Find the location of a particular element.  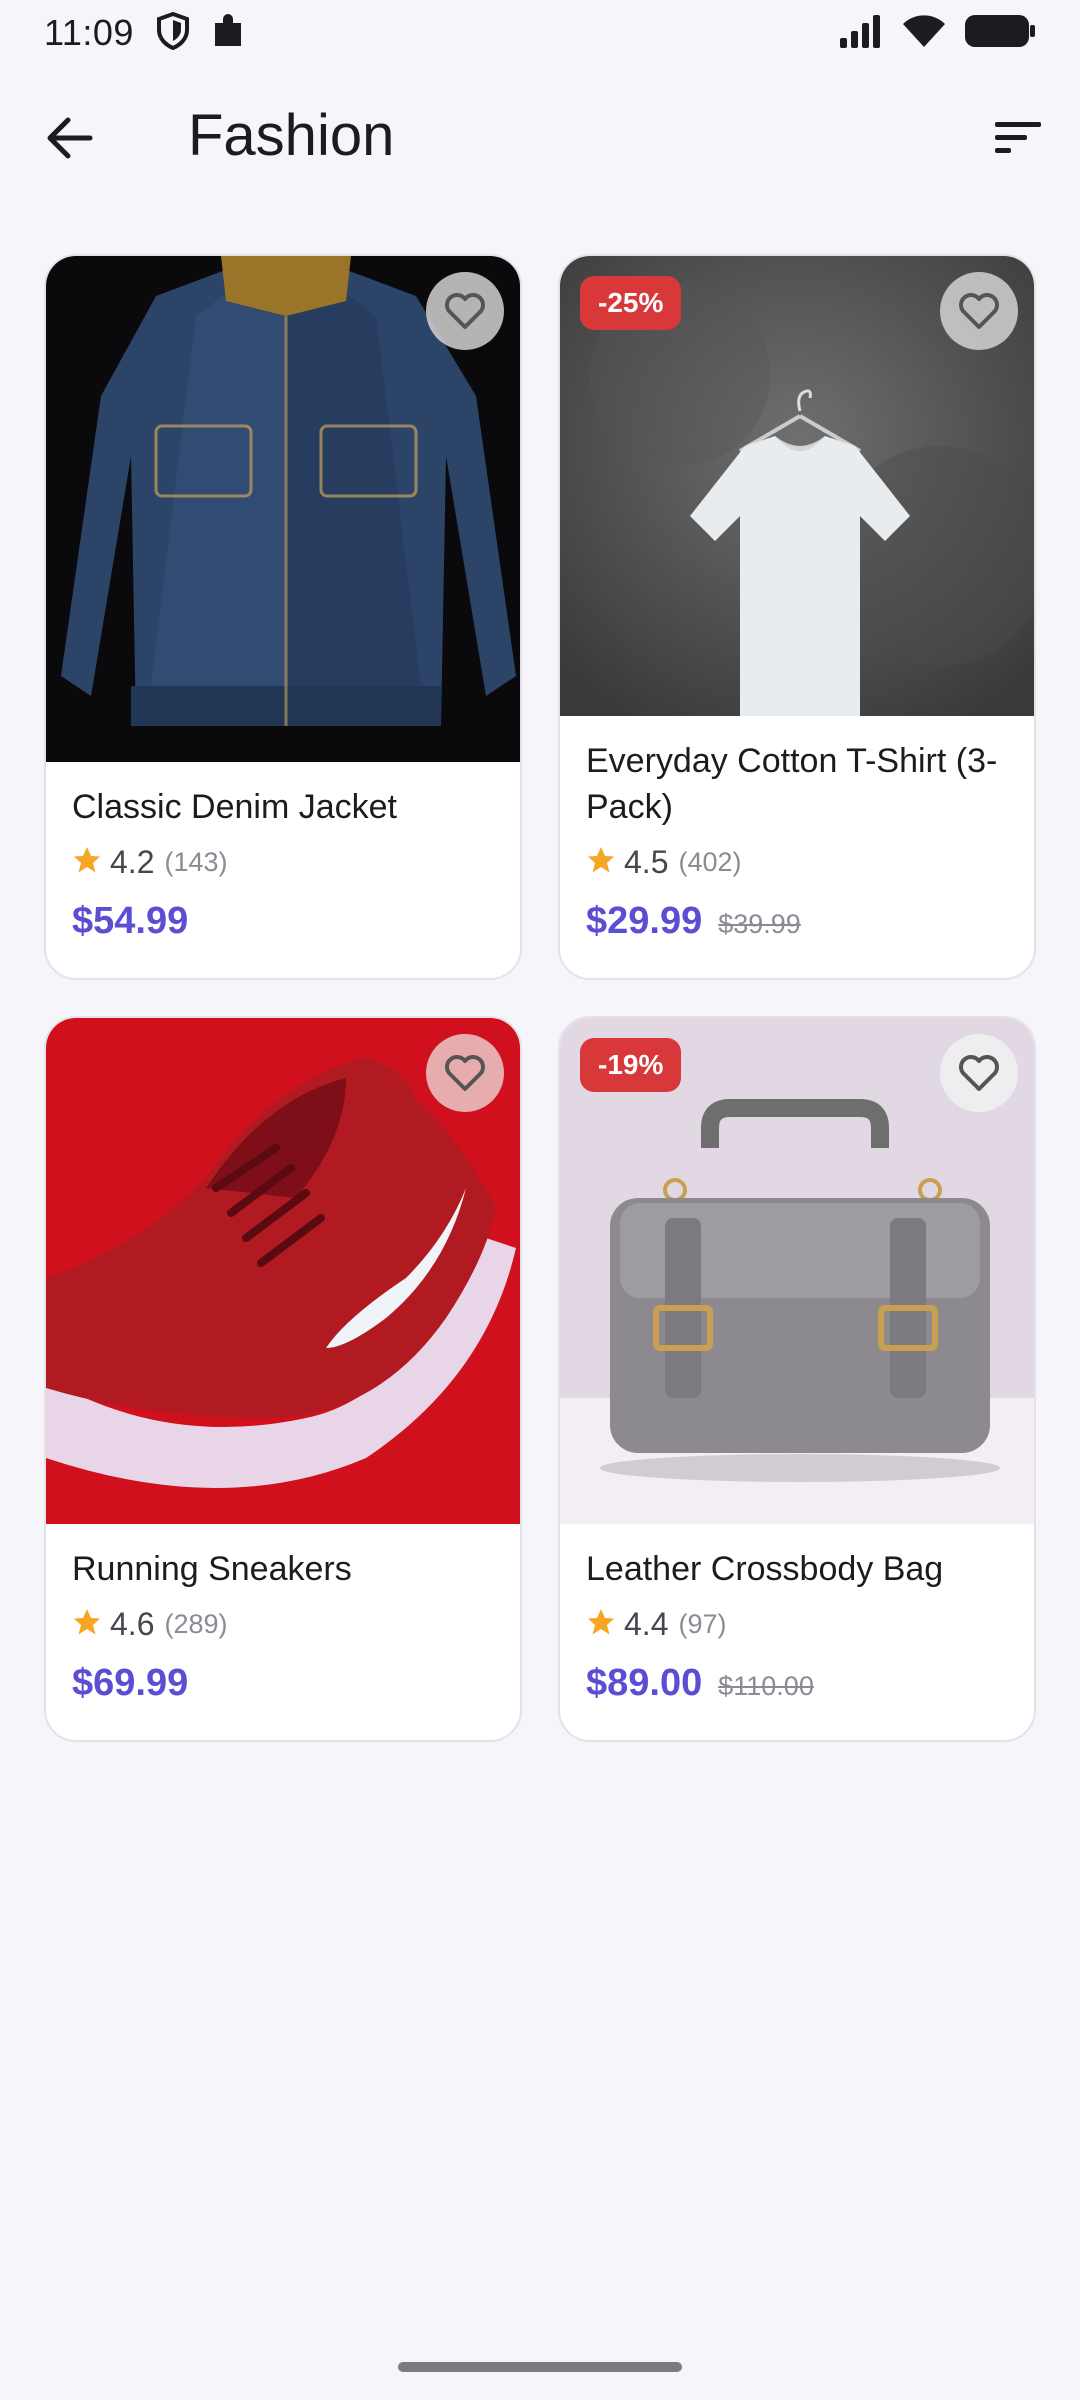

rating-row: 4.5 (402) is located at coordinates (797, 862).